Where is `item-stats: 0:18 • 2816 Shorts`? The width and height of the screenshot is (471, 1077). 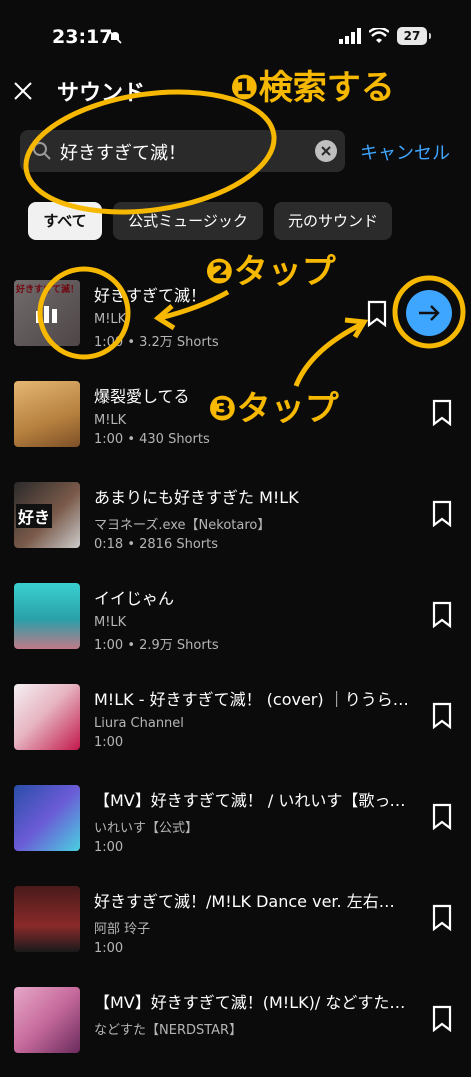 item-stats: 0:18 • 2816 Shorts is located at coordinates (156, 544).